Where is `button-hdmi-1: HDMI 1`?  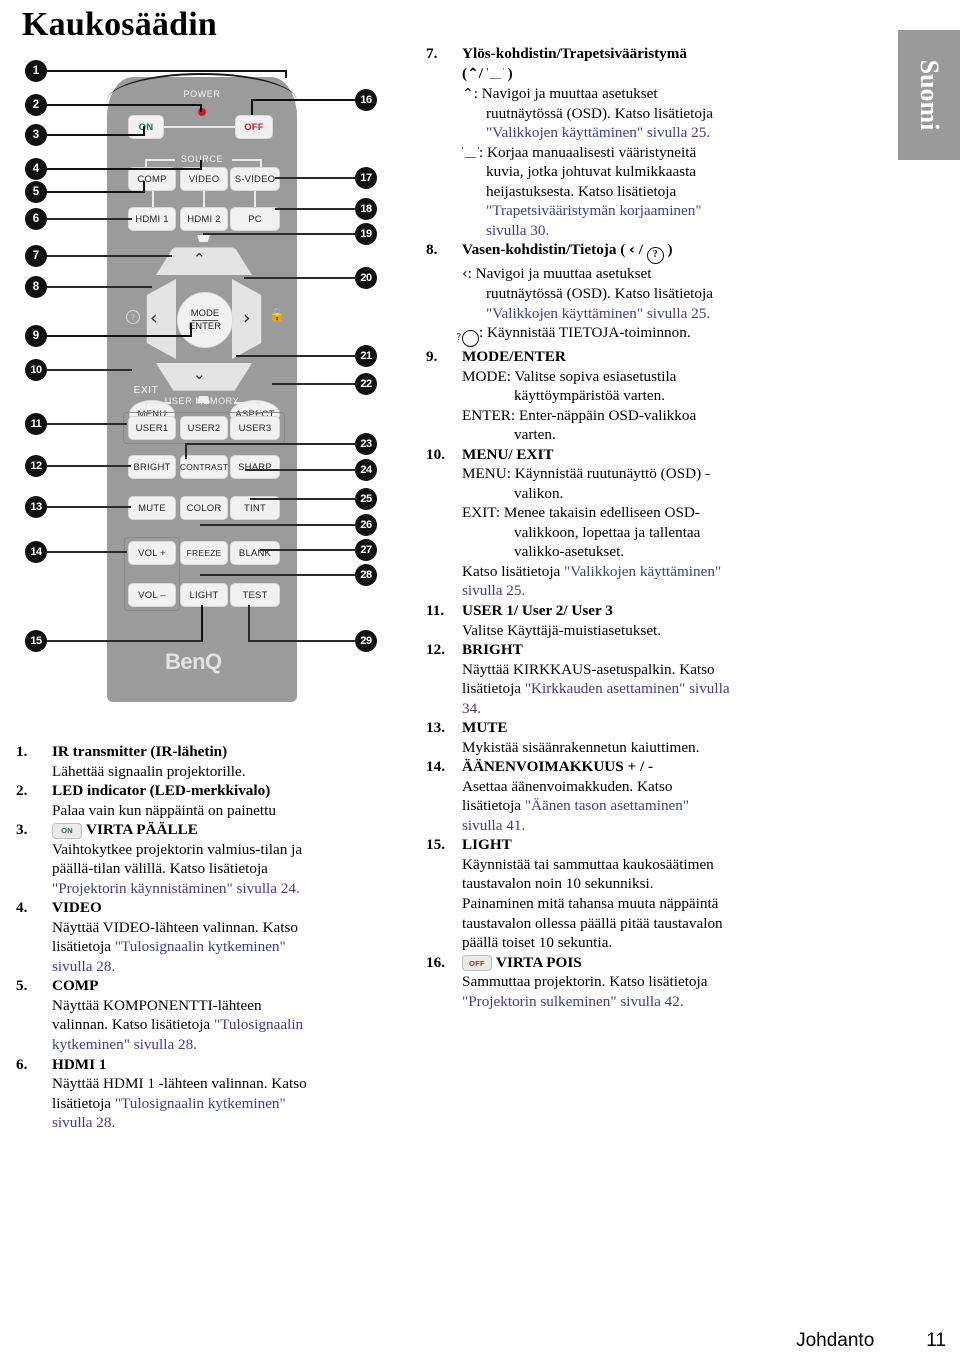
button-hdmi-1: HDMI 1 is located at coordinates (152, 219).